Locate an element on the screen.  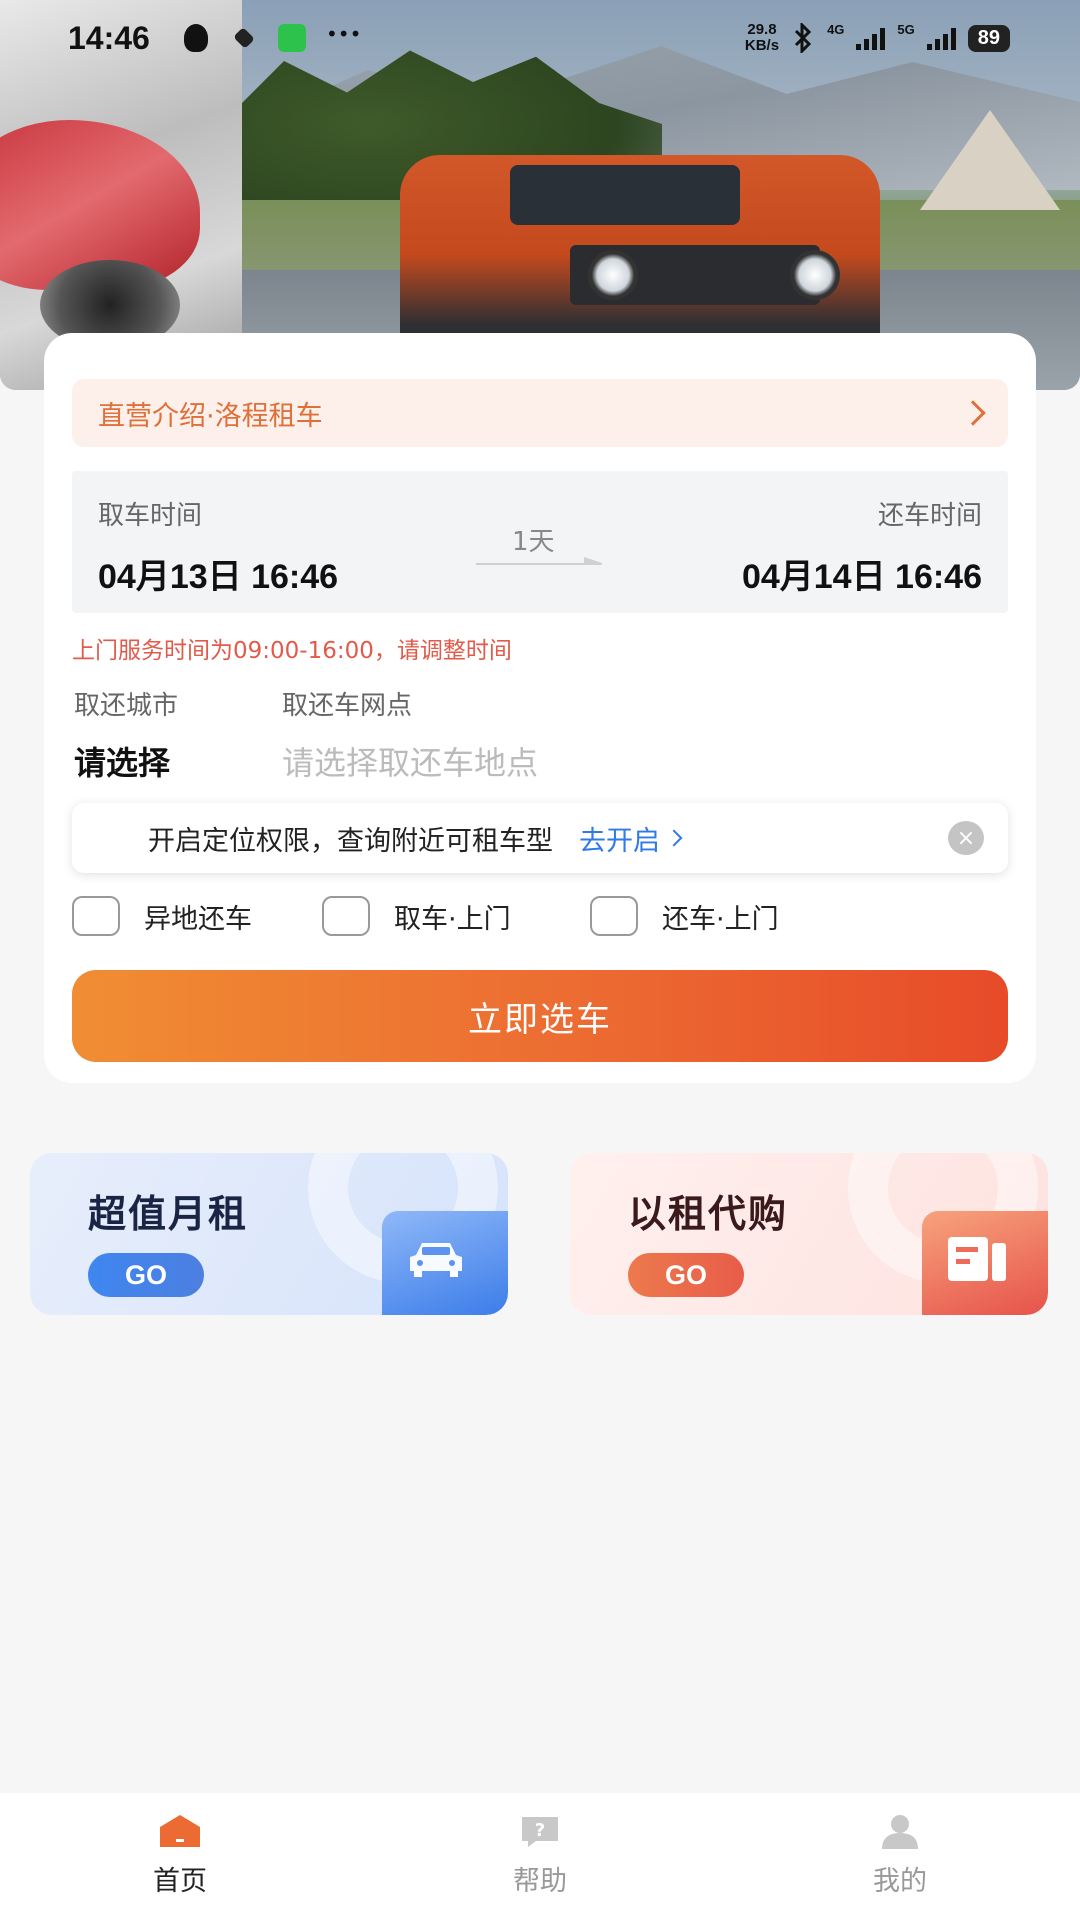
car-icon is located at coordinates (445, 1263).